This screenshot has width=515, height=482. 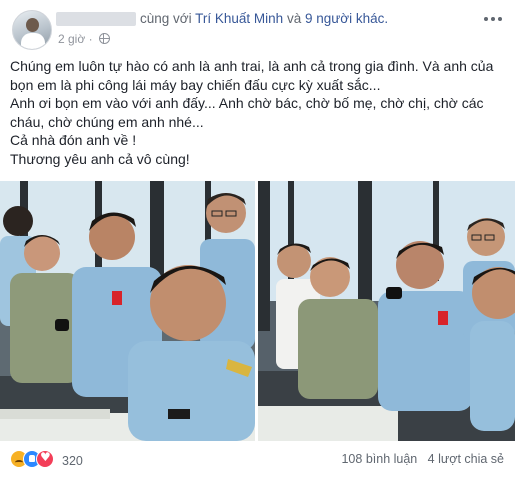 What do you see at coordinates (96, 19) in the screenshot?
I see `author-name-redacted` at bounding box center [96, 19].